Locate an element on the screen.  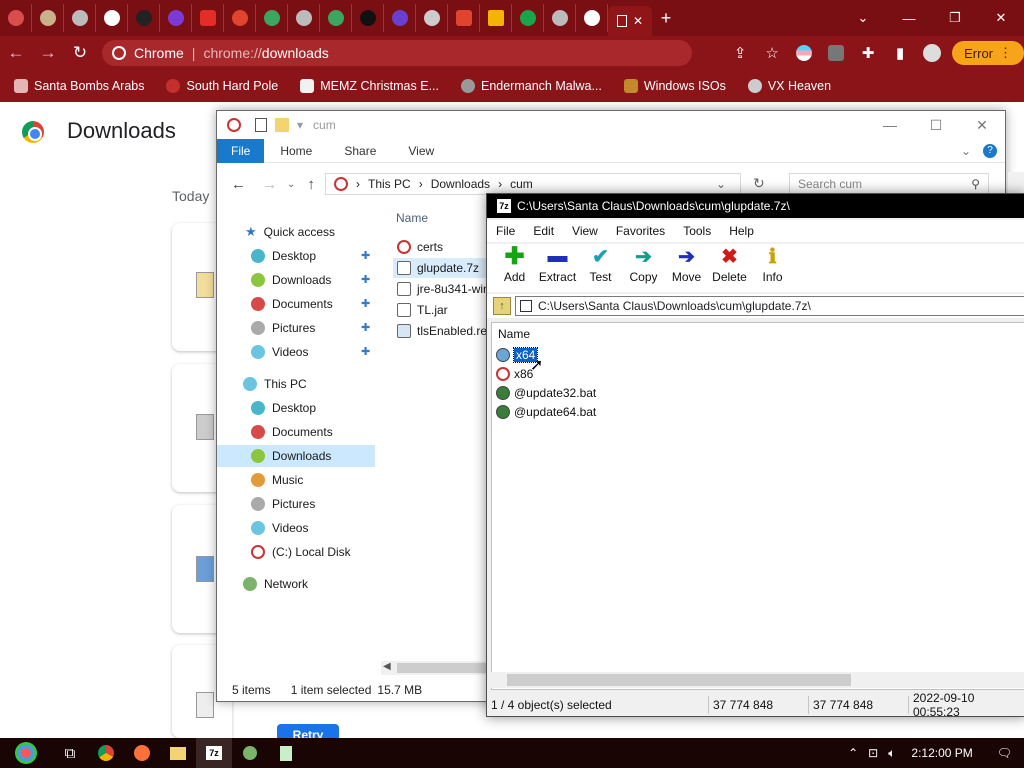
archive-item-x86: x86 is located at coordinates (514, 373).